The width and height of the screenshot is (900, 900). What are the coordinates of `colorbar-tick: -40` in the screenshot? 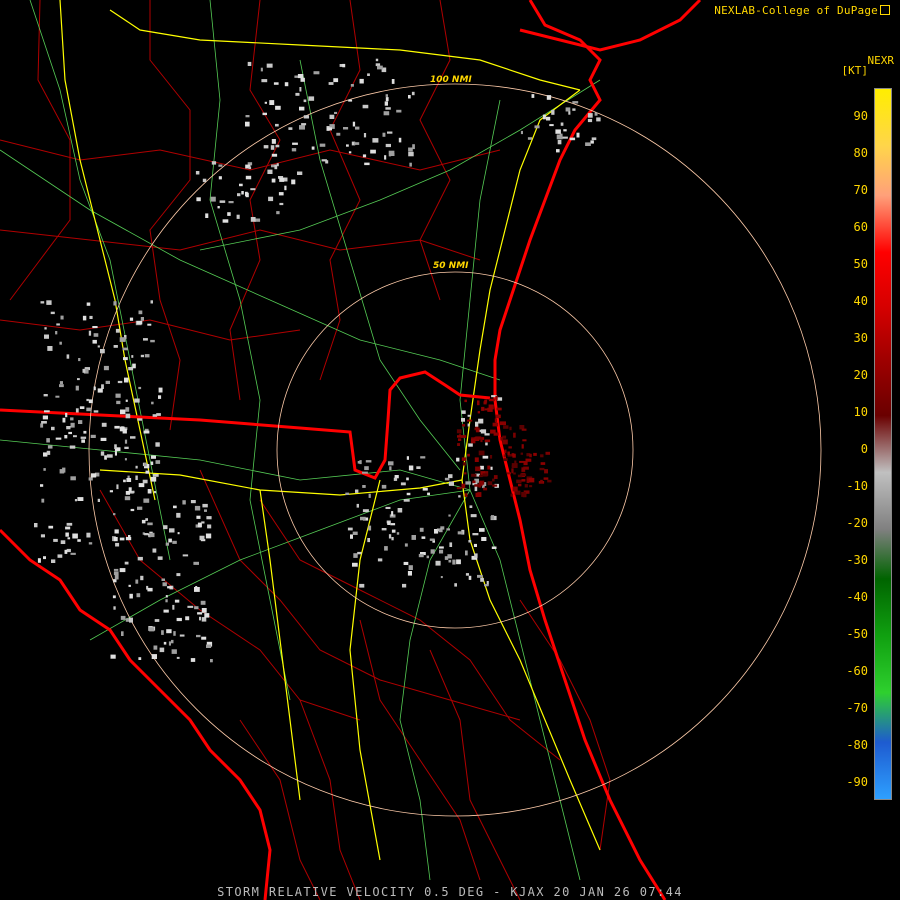 It's located at (857, 597).